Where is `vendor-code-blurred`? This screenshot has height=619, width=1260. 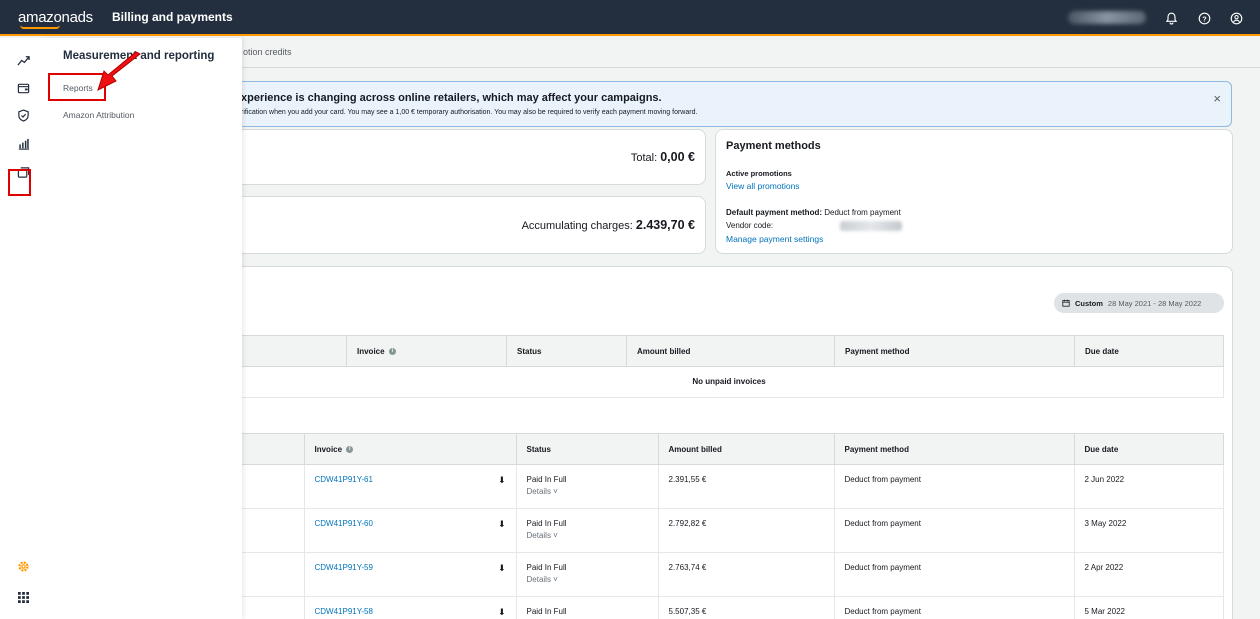
vendor-code-blurred is located at coordinates (871, 226).